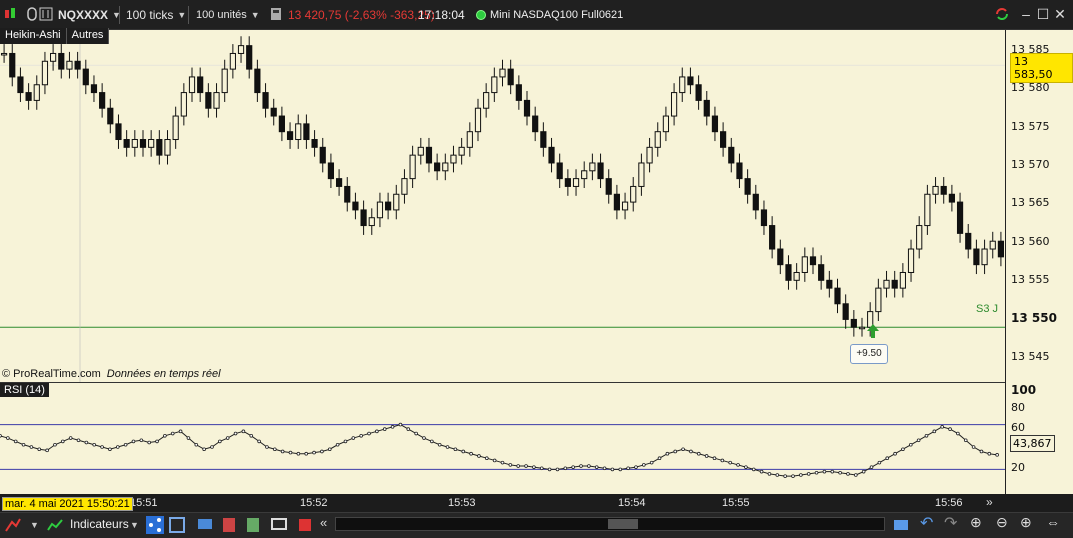 The height and width of the screenshot is (538, 1073). What do you see at coordinates (1055, 523) in the screenshot?
I see `expand-icon: ⇔` at bounding box center [1055, 523].